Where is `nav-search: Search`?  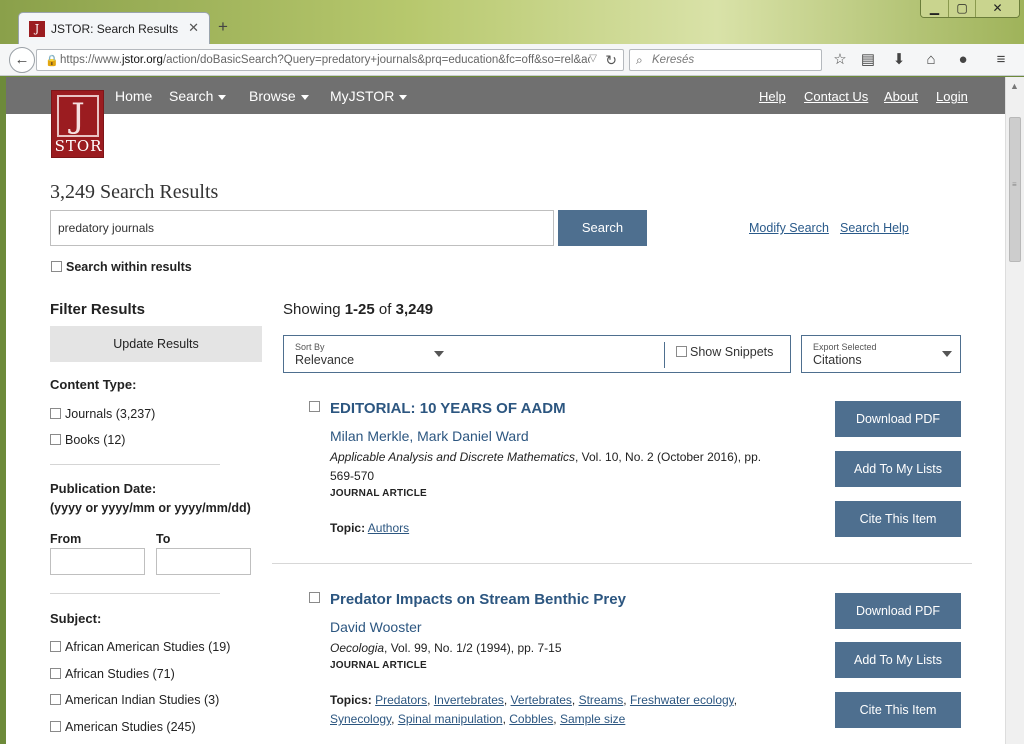
nav-search: Search is located at coordinates (198, 96).